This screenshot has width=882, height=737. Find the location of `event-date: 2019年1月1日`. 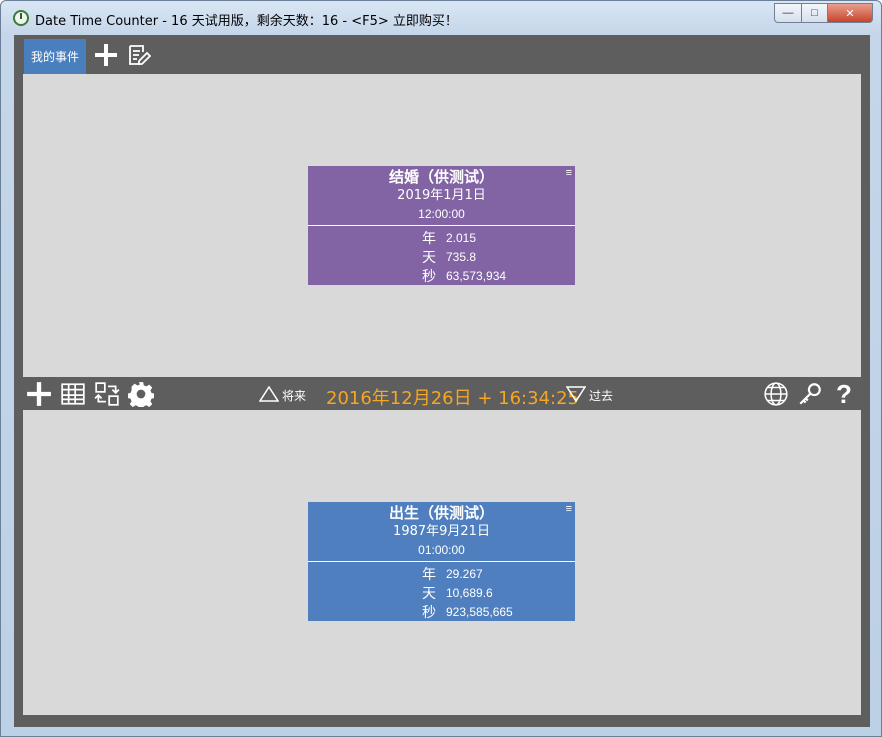

event-date: 2019年1月1日 is located at coordinates (441, 195).